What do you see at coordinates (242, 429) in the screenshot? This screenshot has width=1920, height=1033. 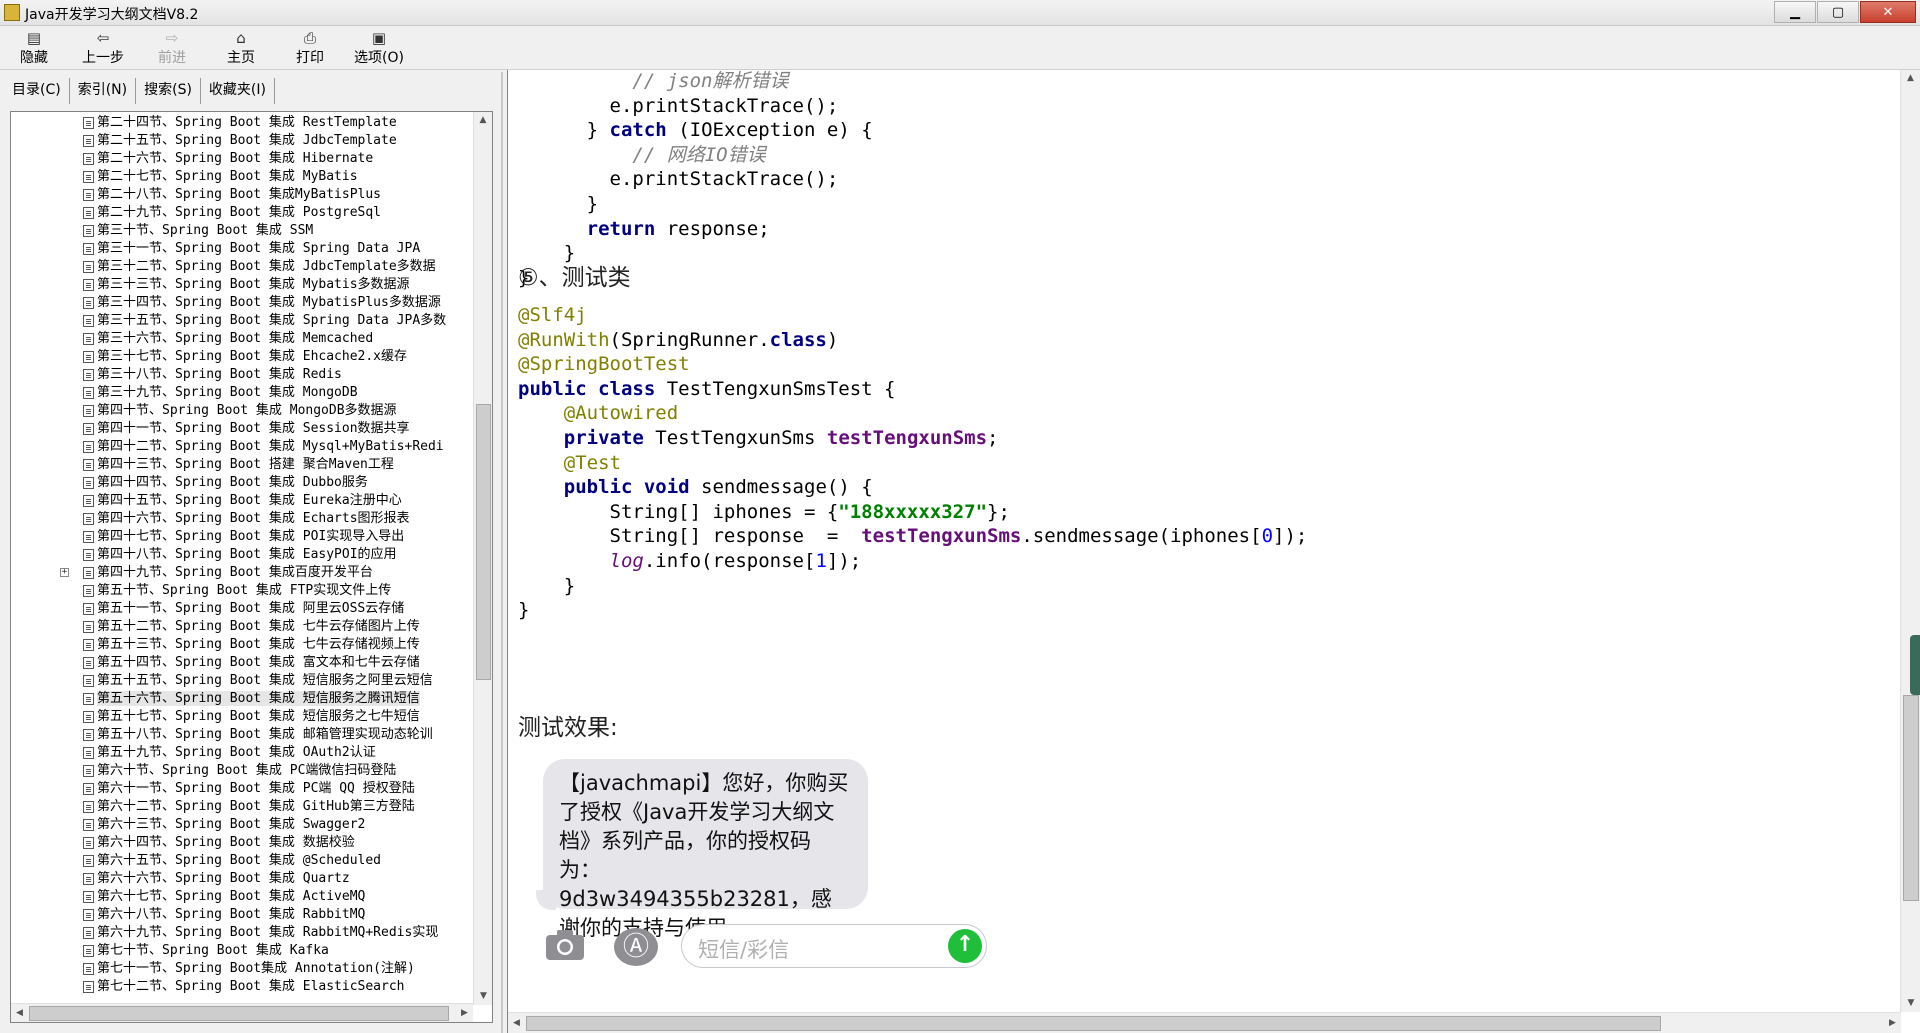 I see `tree-item: 第四十一节、Spring Boot 集成 Session数据共享` at bounding box center [242, 429].